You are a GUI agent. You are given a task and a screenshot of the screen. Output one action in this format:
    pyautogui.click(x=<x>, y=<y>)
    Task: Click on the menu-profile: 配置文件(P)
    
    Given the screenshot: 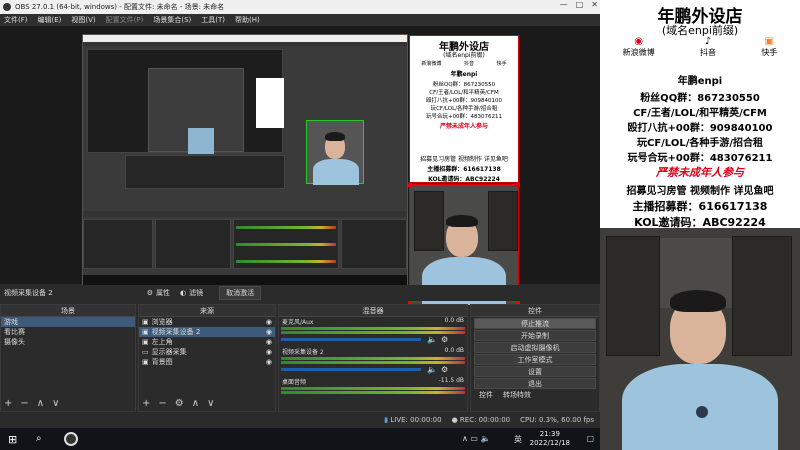 What is the action you would take?
    pyautogui.click(x=125, y=20)
    